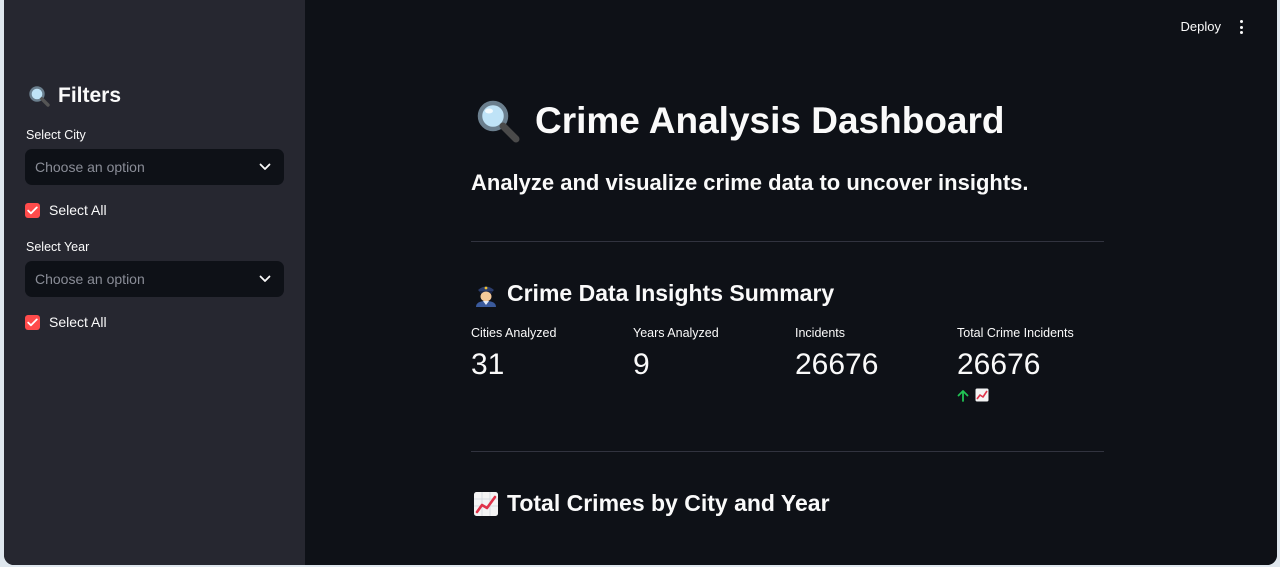  What do you see at coordinates (32, 322) in the screenshot?
I see `year-select-all-checkbox` at bounding box center [32, 322].